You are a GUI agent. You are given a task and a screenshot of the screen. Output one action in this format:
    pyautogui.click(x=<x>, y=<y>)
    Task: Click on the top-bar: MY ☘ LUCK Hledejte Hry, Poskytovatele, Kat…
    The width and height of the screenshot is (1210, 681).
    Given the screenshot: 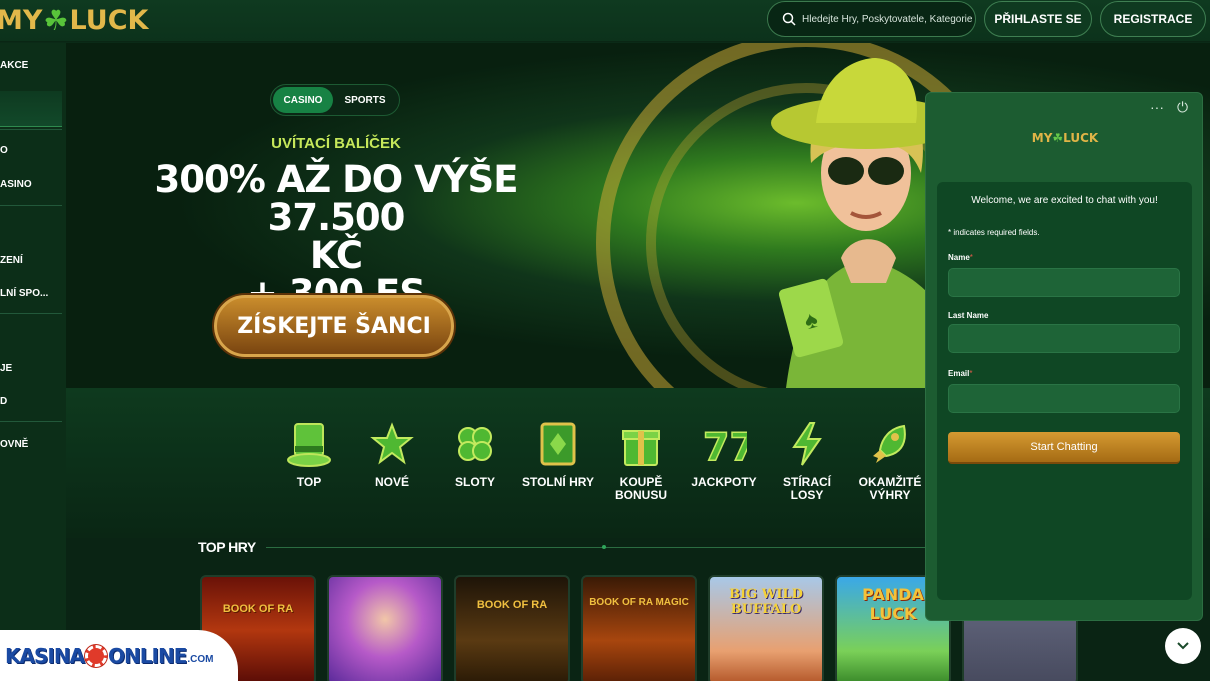 What is the action you would take?
    pyautogui.click(x=605, y=21)
    